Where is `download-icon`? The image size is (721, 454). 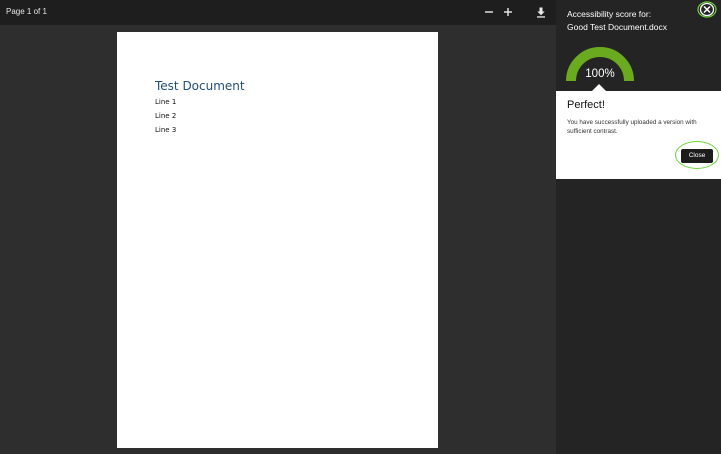
download-icon is located at coordinates (541, 12).